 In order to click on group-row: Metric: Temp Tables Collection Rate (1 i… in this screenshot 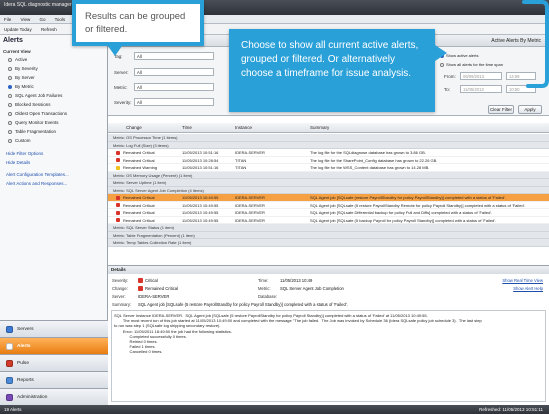, I will do `click(328, 243)`.